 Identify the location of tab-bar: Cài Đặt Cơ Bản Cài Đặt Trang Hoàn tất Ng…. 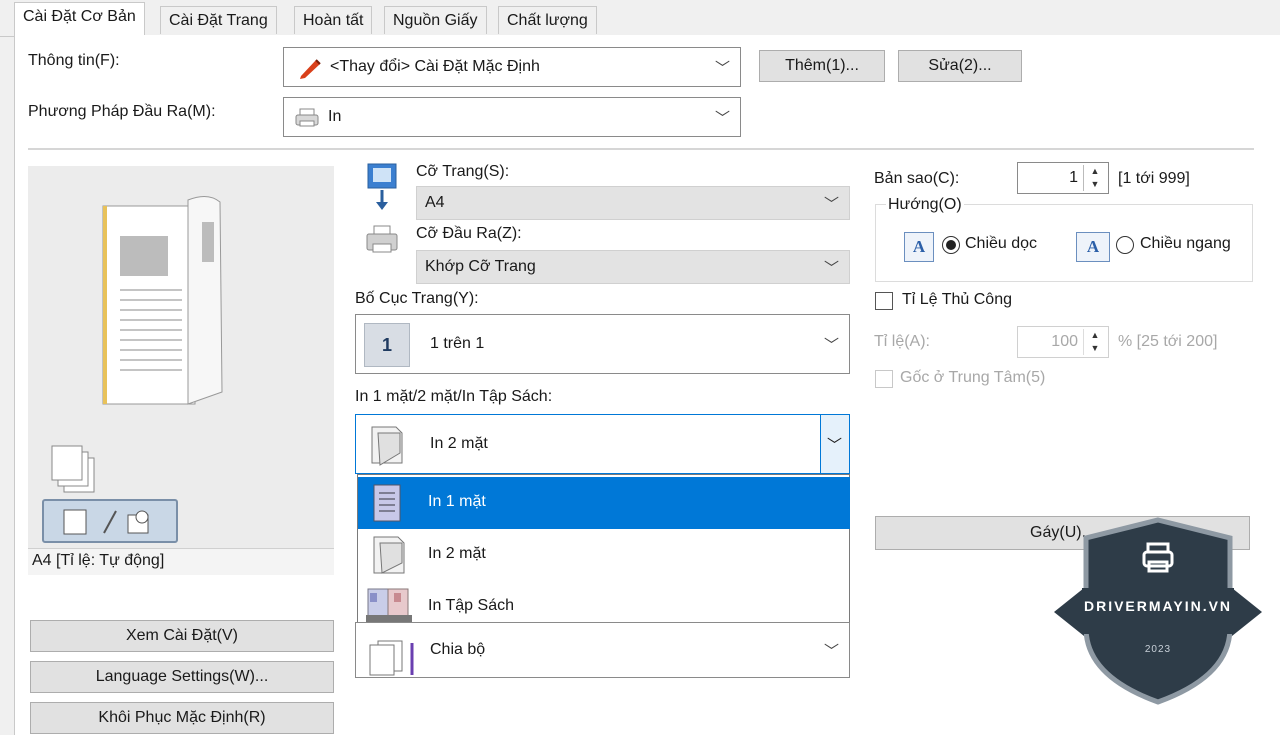
(640, 18).